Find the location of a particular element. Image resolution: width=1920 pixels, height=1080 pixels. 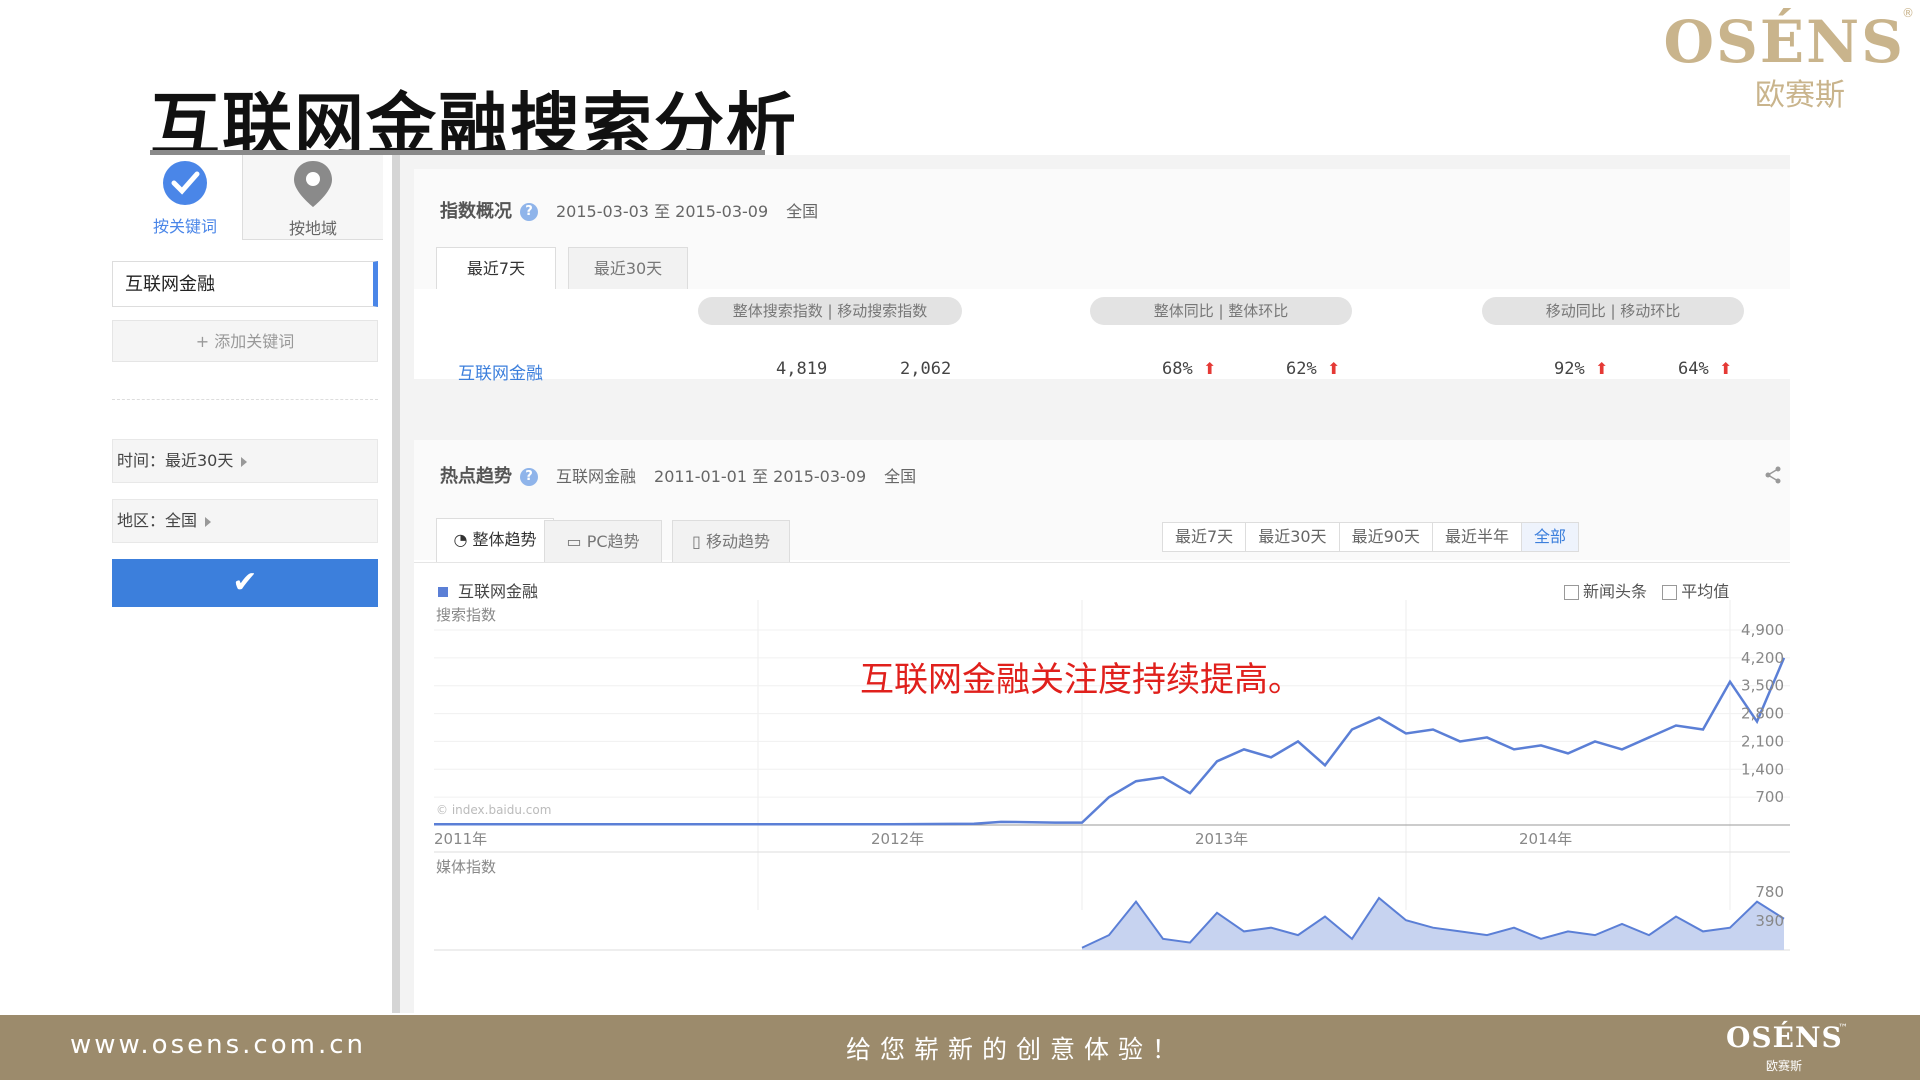

trend-region: 全国 is located at coordinates (900, 476).